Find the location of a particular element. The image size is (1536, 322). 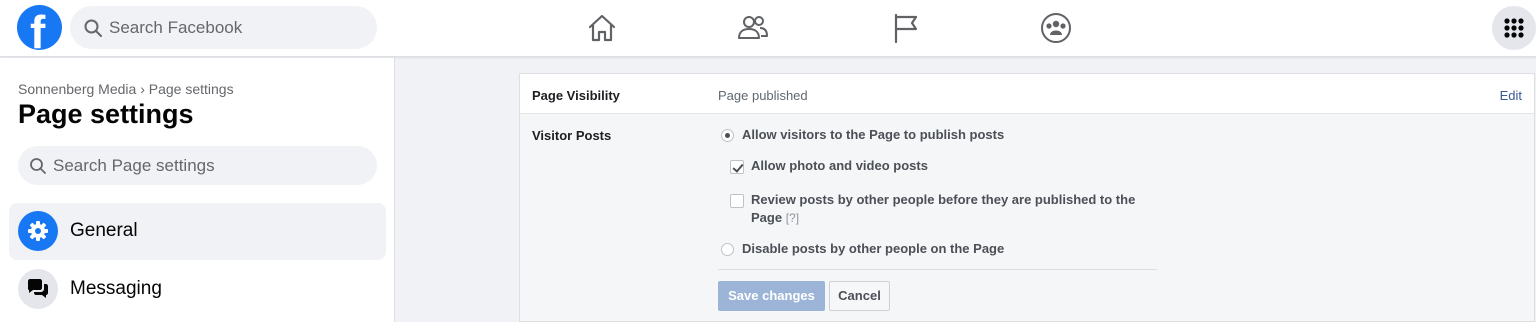

groups-icon is located at coordinates (1056, 28).